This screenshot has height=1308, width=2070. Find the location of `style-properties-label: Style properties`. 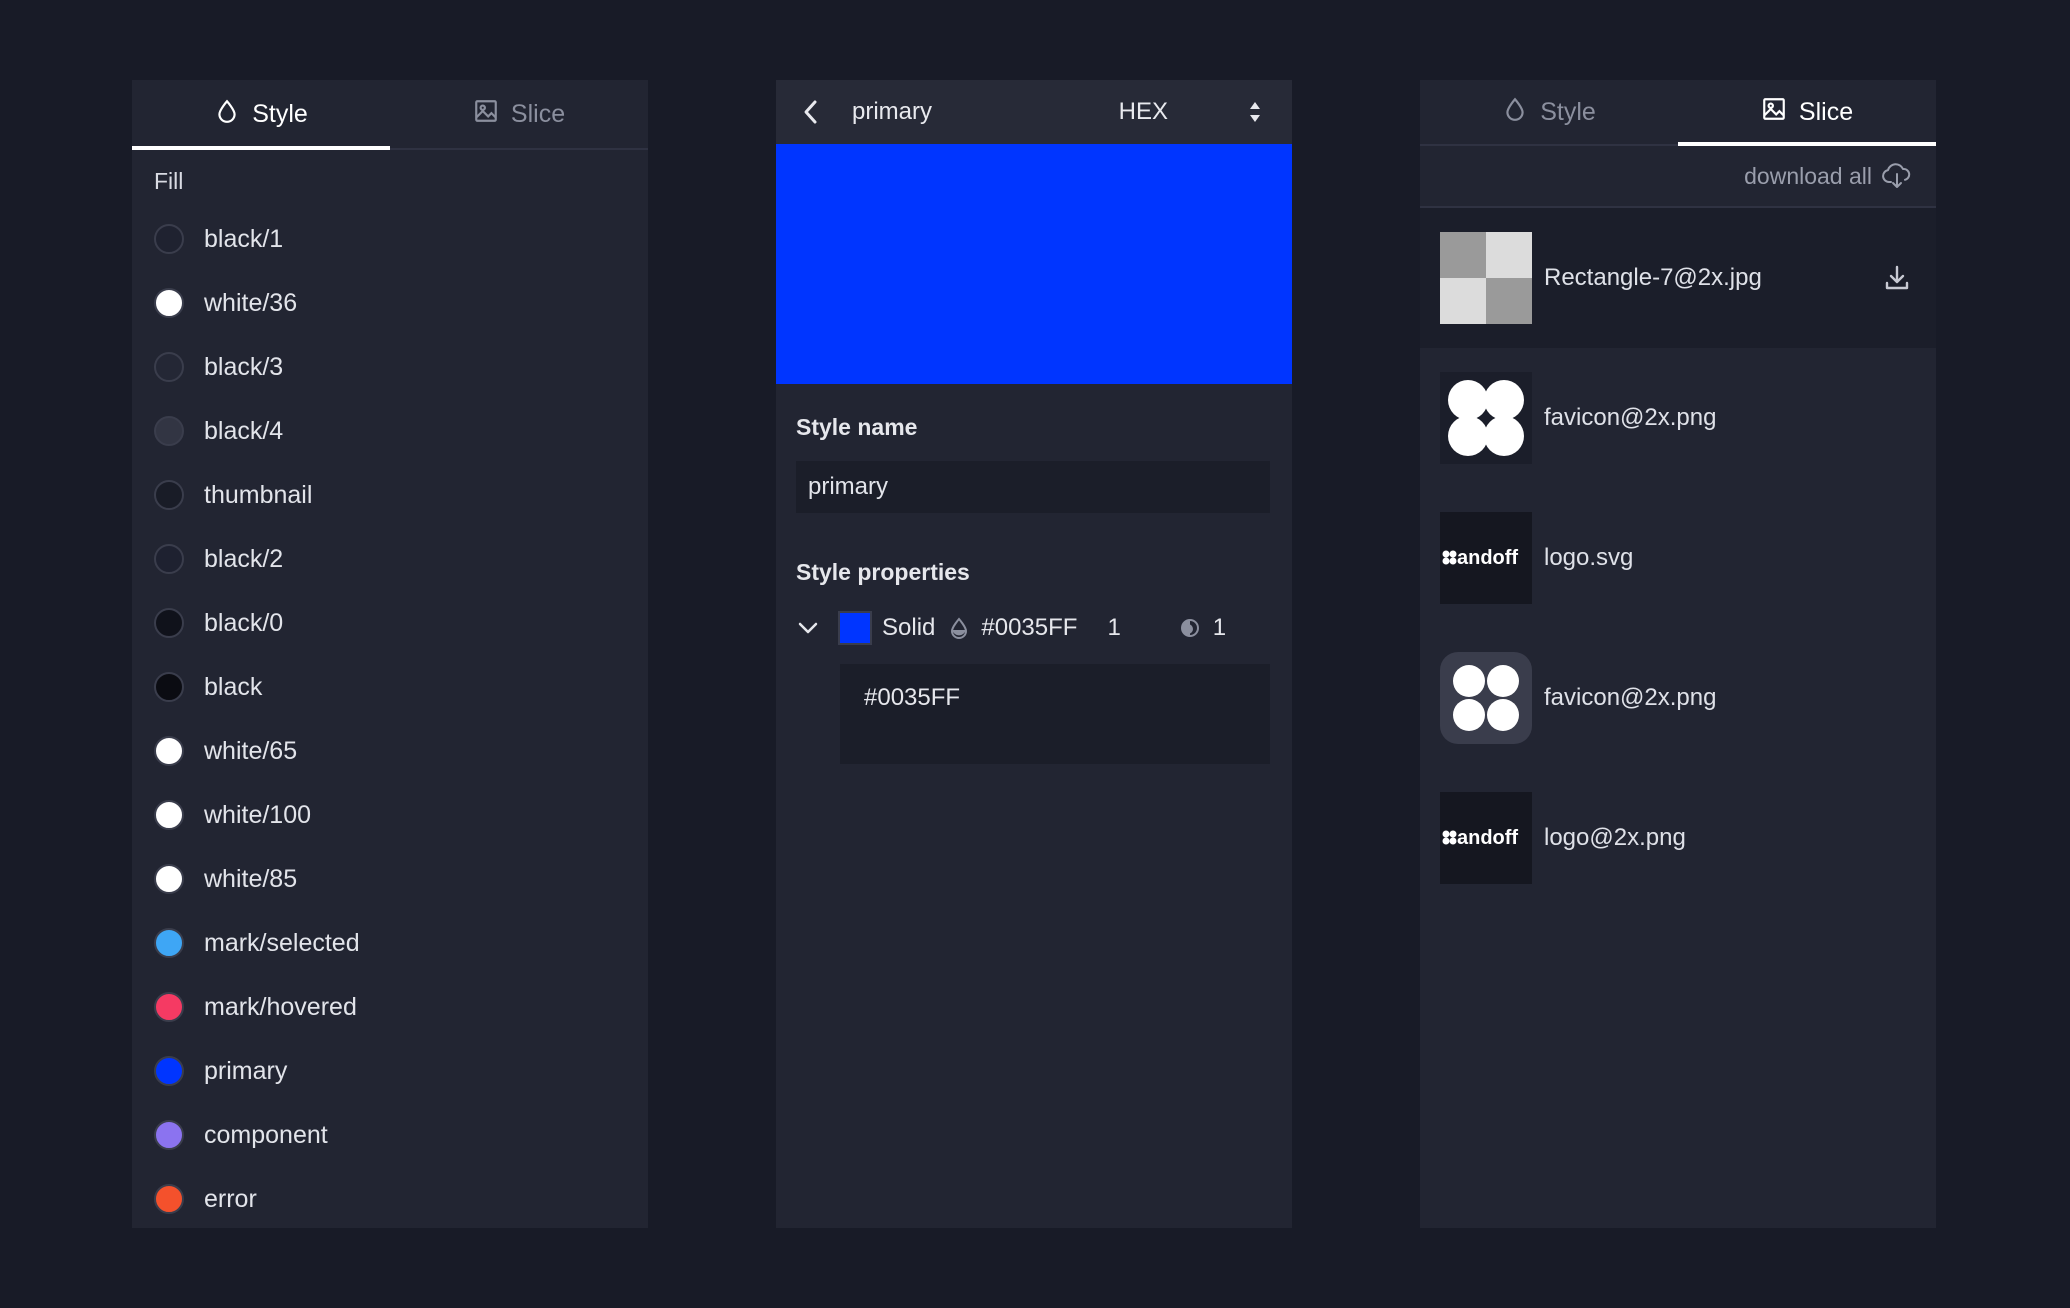

style-properties-label: Style properties is located at coordinates (883, 572).